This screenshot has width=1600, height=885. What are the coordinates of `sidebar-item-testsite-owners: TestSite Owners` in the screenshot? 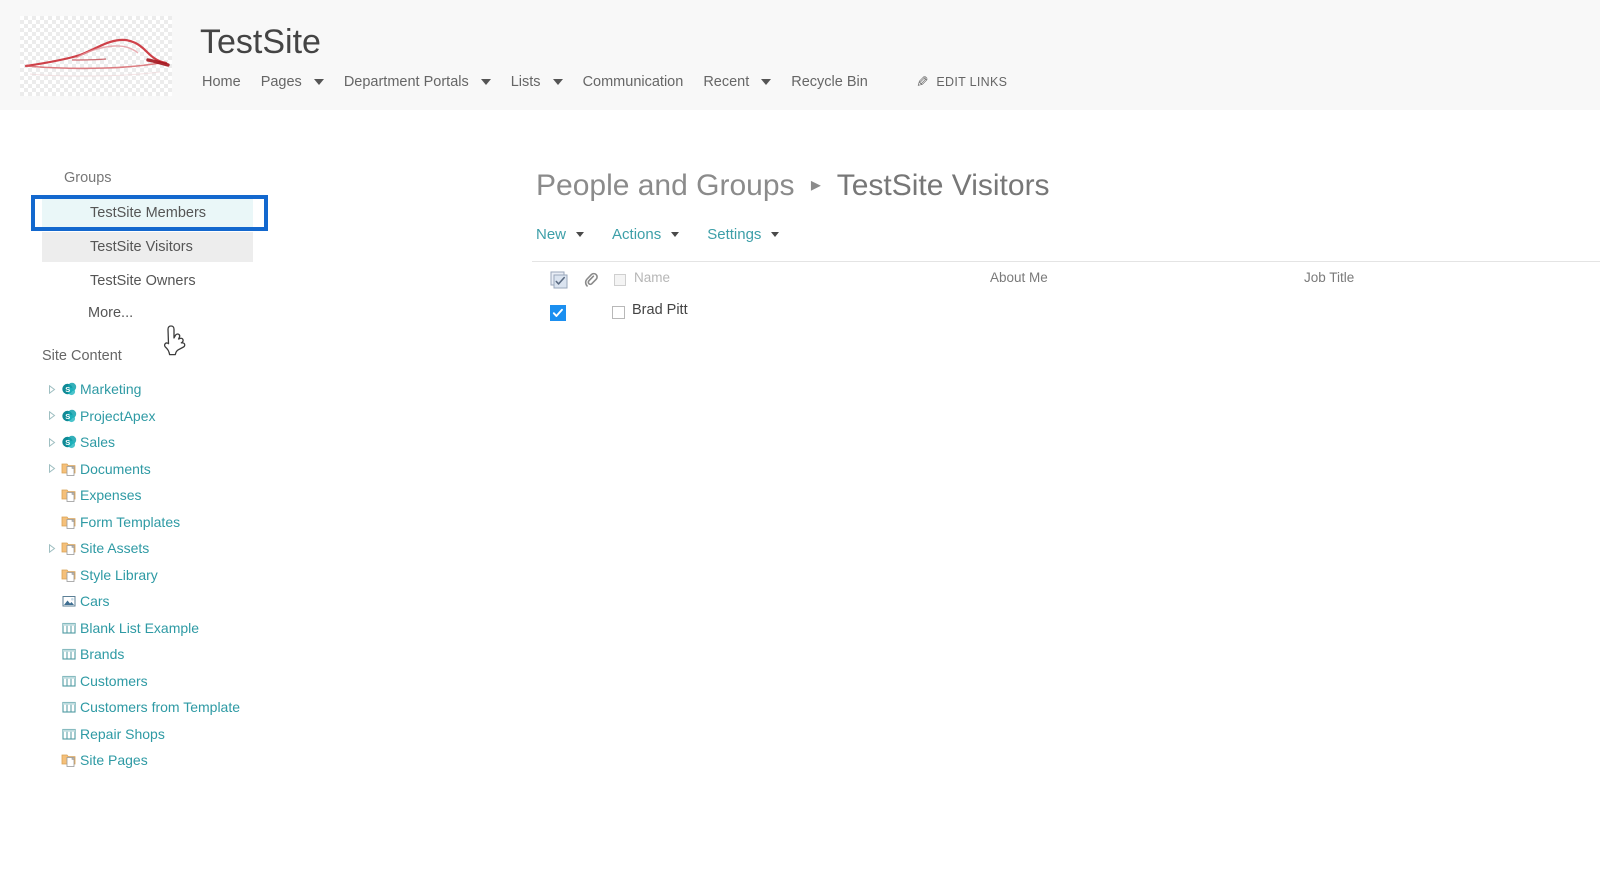 It's located at (147, 281).